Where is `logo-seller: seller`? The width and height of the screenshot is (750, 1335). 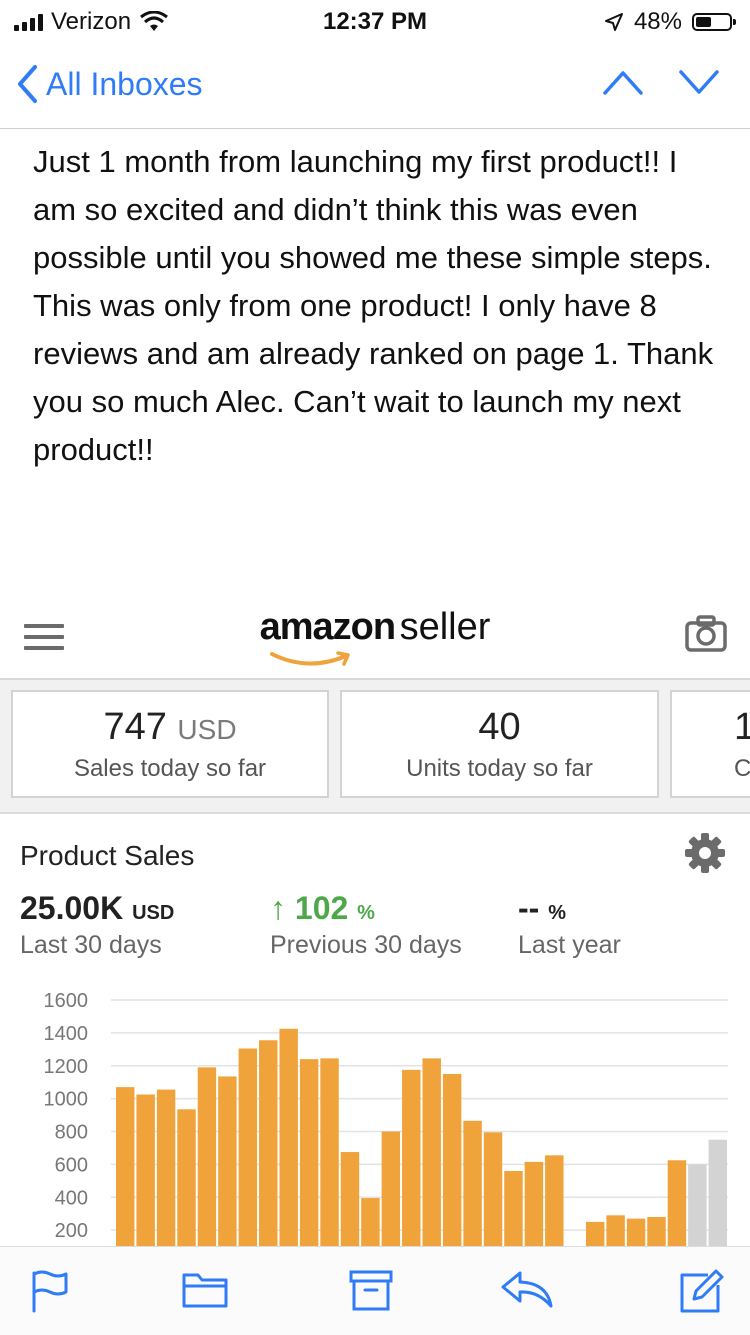 logo-seller: seller is located at coordinates (445, 627).